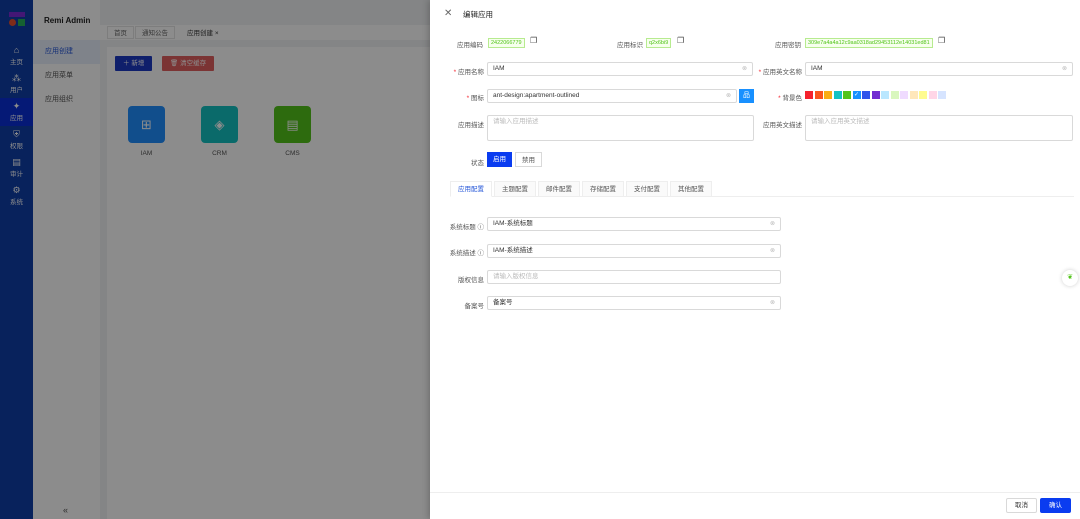 This screenshot has width=1080, height=519. Describe the element at coordinates (612, 96) in the screenshot. I see `icon-input: ant-design:apartment-outlined ⊗` at that location.